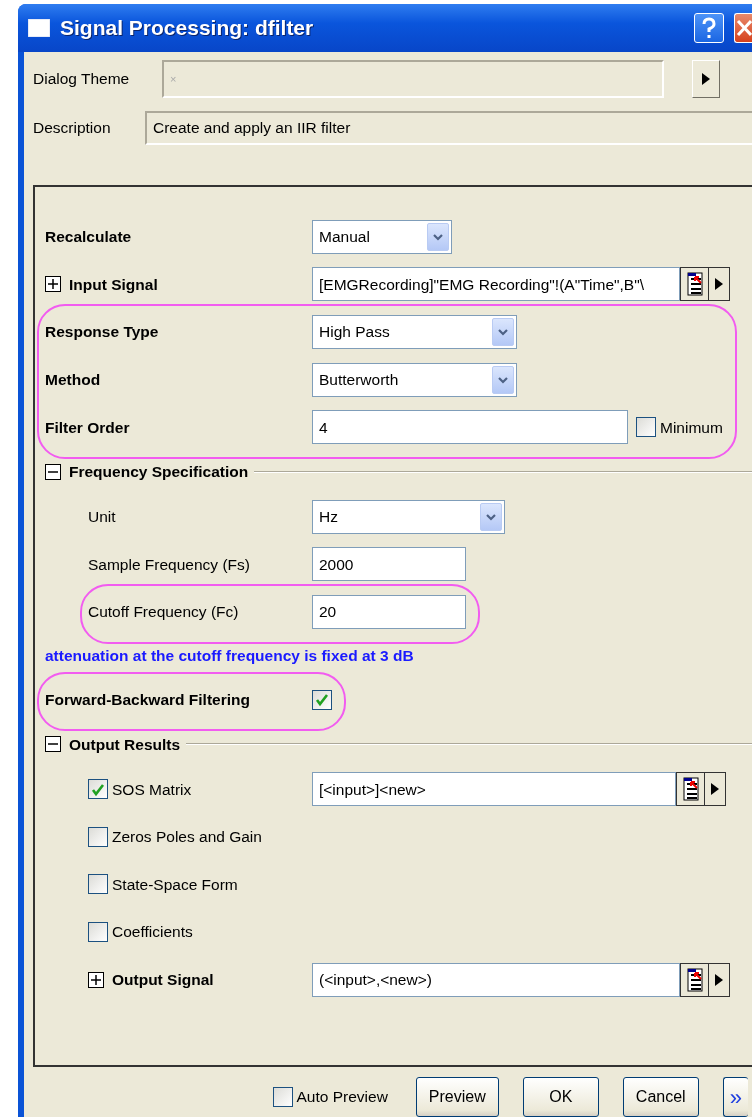 The width and height of the screenshot is (752, 1117). What do you see at coordinates (229, 656) in the screenshot?
I see `hint-text: attenuation at the cutoff frequency is fixed at 3 dB` at bounding box center [229, 656].